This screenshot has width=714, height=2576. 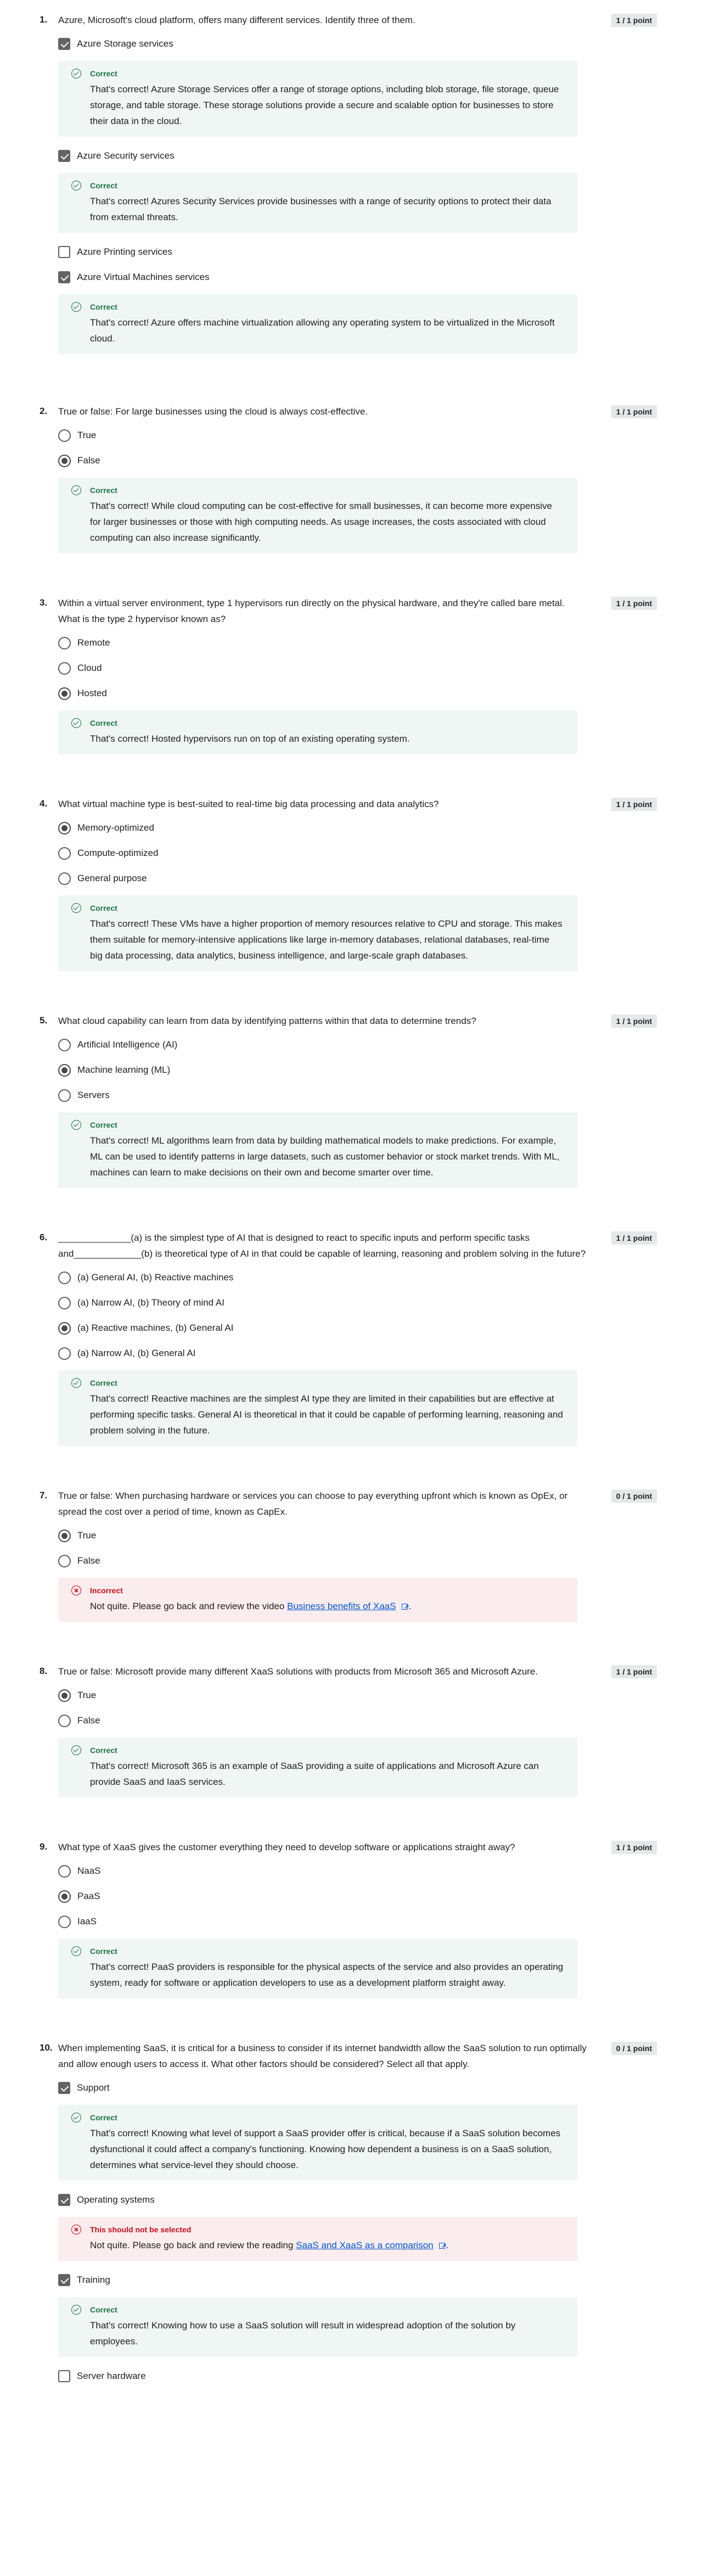 What do you see at coordinates (386, 2200) in the screenshot?
I see `checkbox-option: Operating systems` at bounding box center [386, 2200].